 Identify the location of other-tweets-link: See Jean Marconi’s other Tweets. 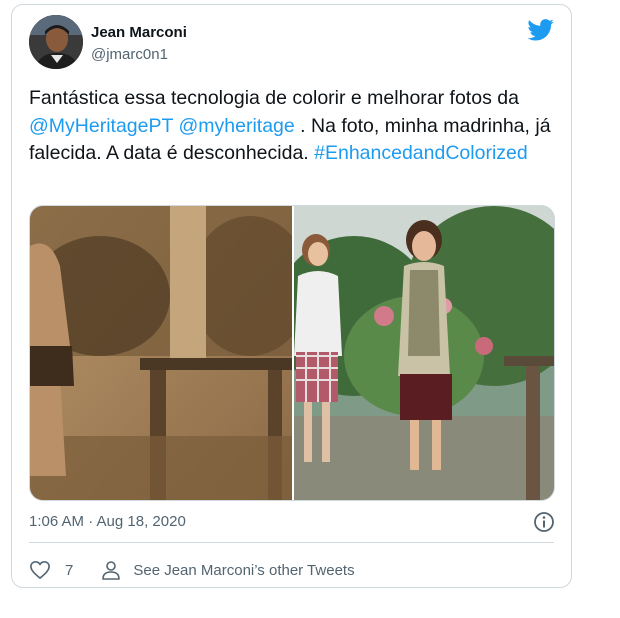
(243, 570).